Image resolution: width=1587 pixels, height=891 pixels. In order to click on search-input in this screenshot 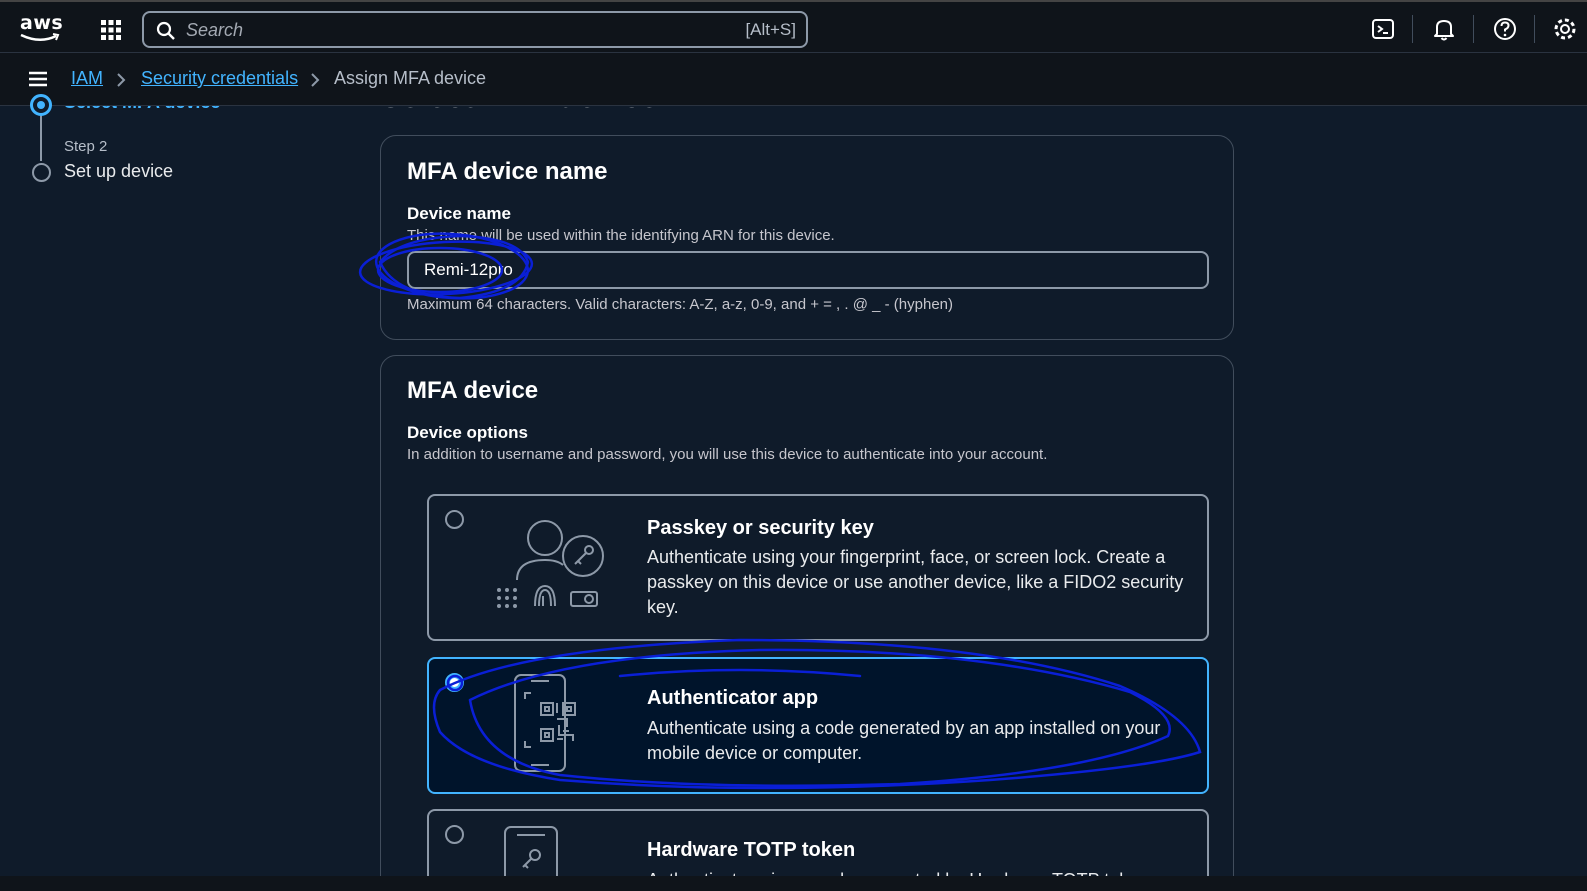, I will do `click(446, 30)`.